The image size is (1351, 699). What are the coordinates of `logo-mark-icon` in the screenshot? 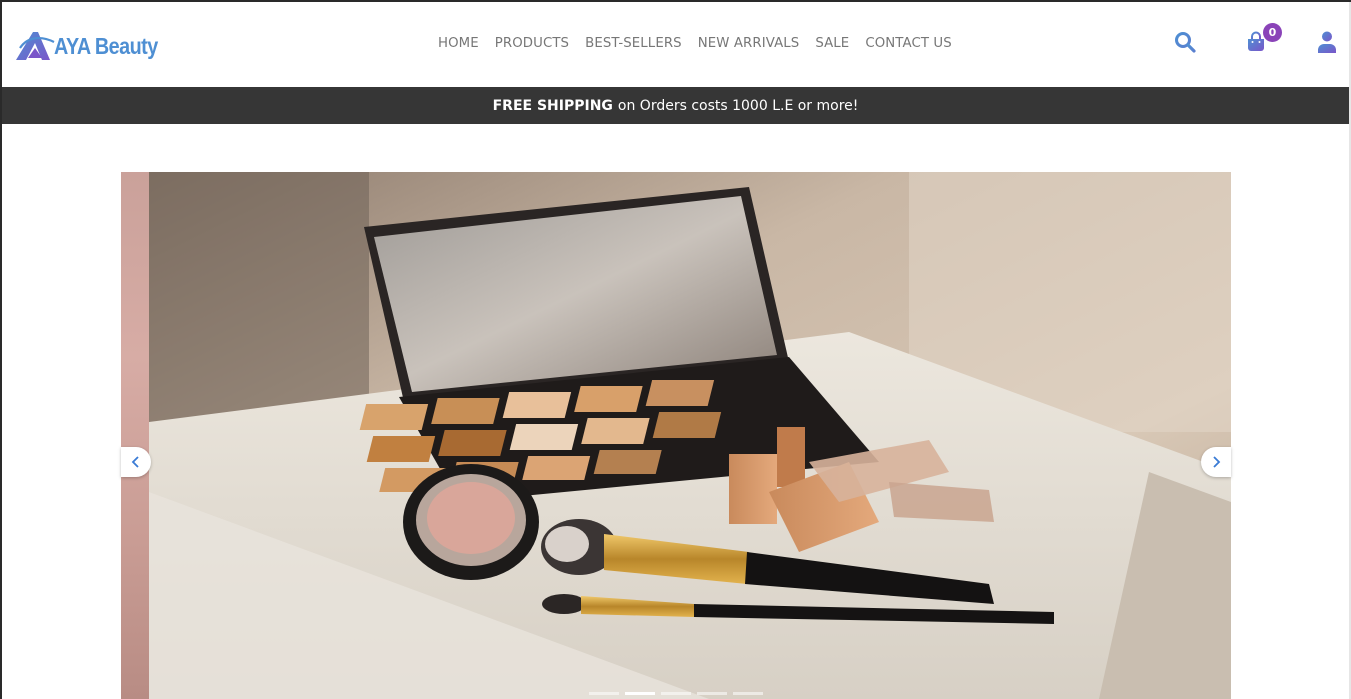 It's located at (35, 46).